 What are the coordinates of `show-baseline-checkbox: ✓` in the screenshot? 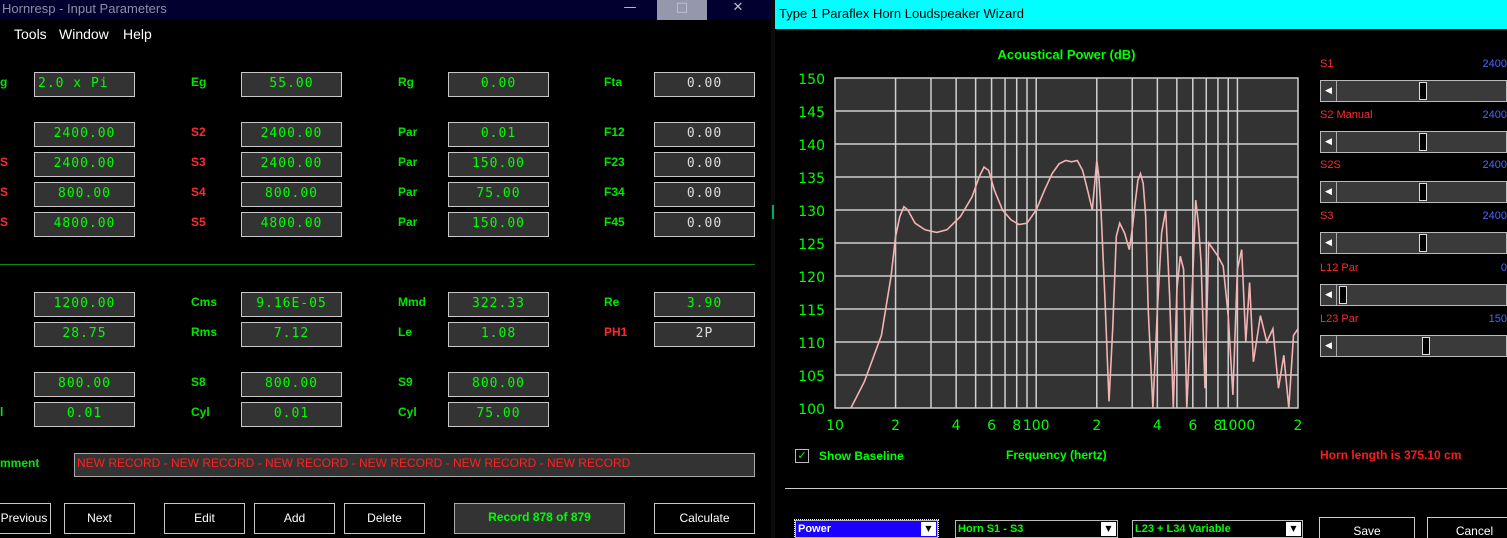 It's located at (802, 456).